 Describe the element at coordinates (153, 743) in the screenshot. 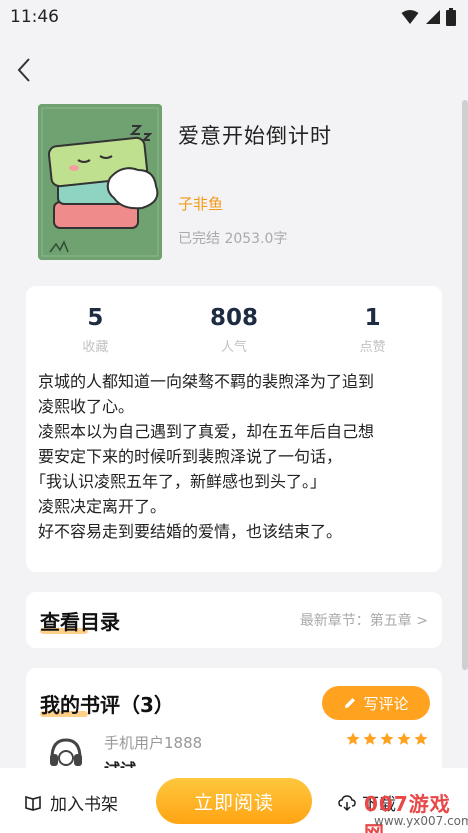

I see `review-username: 手机用户1888` at that location.